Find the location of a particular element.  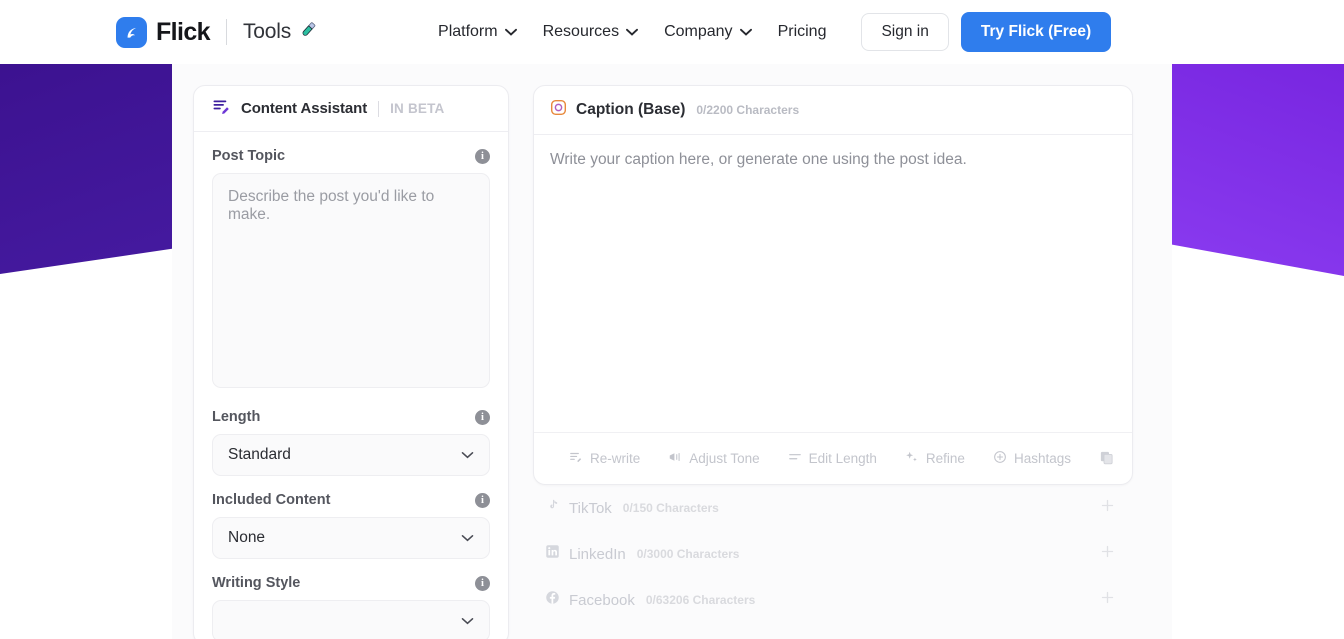

caption-char-count: 0/2200 Characters is located at coordinates (748, 110).